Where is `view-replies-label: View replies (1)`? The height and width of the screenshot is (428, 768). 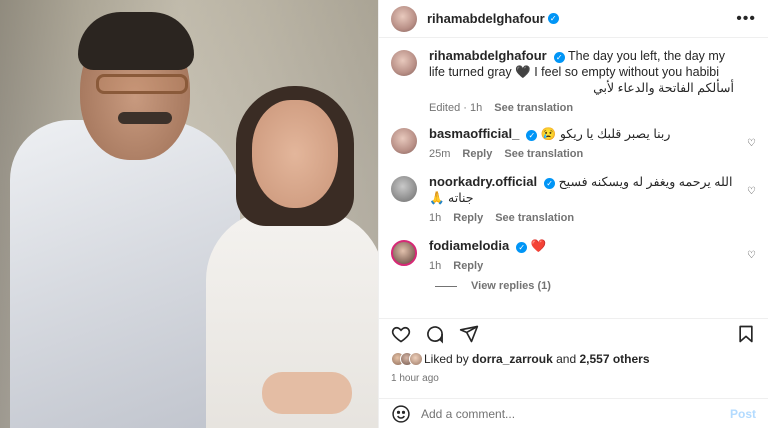
view-replies-label: View replies (1) is located at coordinates (511, 286).